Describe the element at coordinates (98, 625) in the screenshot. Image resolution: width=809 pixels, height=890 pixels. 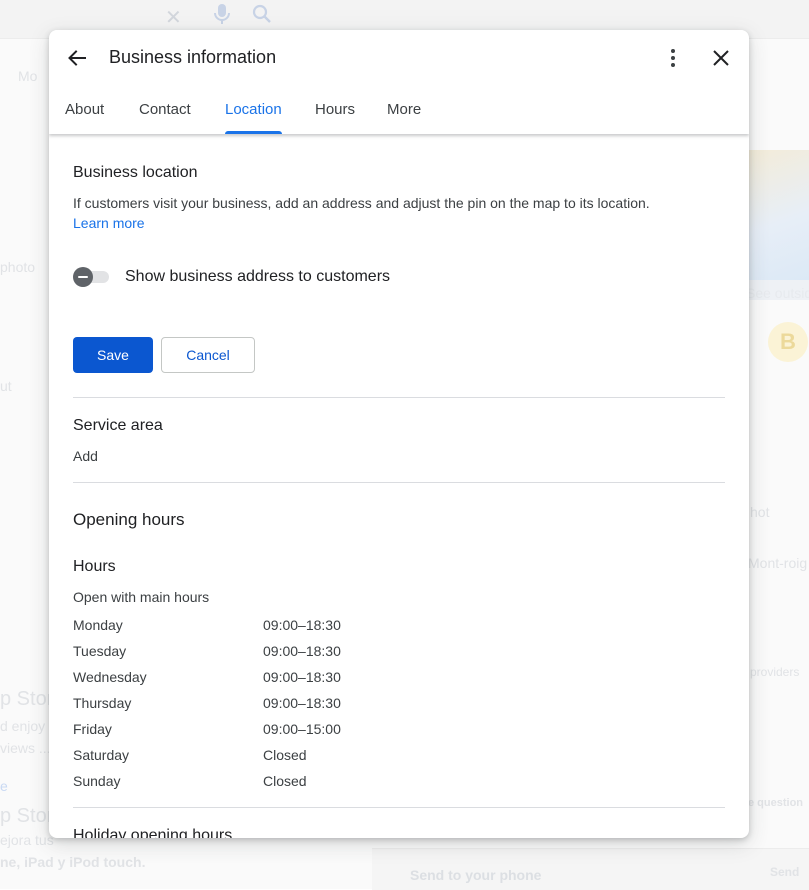
I see `day-label: Monday` at that location.